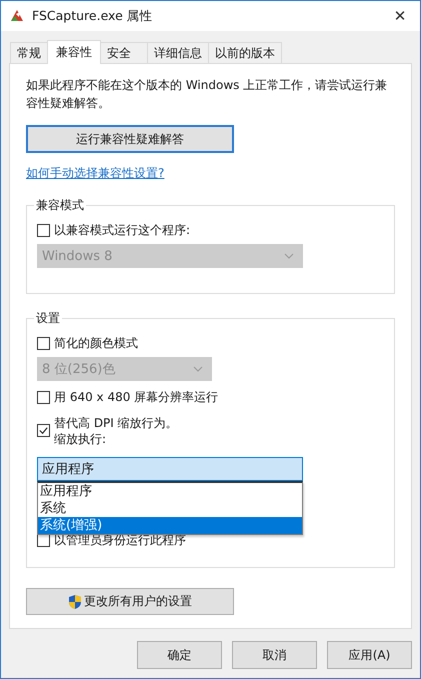  Describe the element at coordinates (245, 52) in the screenshot. I see `tab: 以前的版本` at that location.